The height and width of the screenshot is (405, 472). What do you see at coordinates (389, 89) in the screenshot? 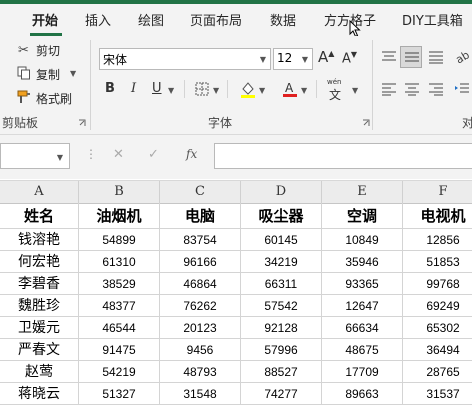
I see `align-left-icon` at bounding box center [389, 89].